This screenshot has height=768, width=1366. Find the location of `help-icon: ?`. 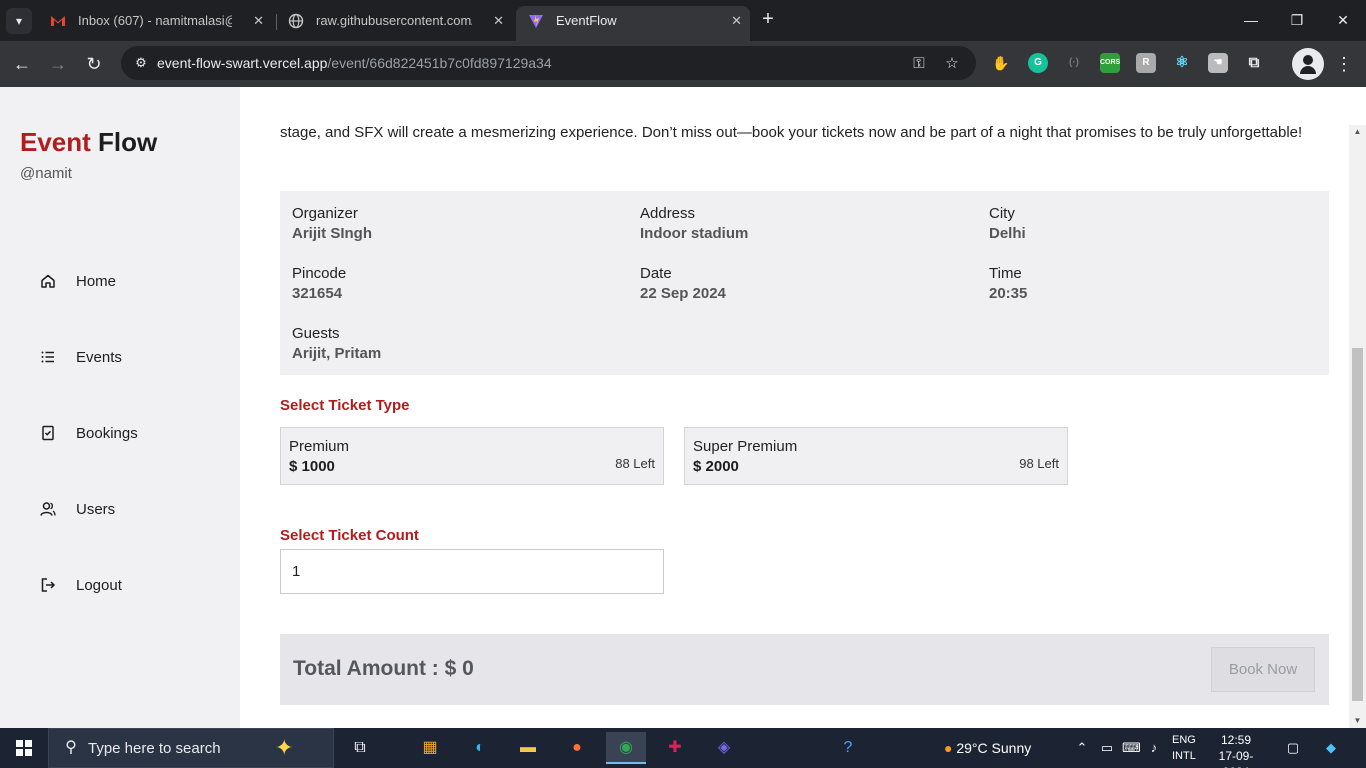

help-icon: ? is located at coordinates (848, 748).